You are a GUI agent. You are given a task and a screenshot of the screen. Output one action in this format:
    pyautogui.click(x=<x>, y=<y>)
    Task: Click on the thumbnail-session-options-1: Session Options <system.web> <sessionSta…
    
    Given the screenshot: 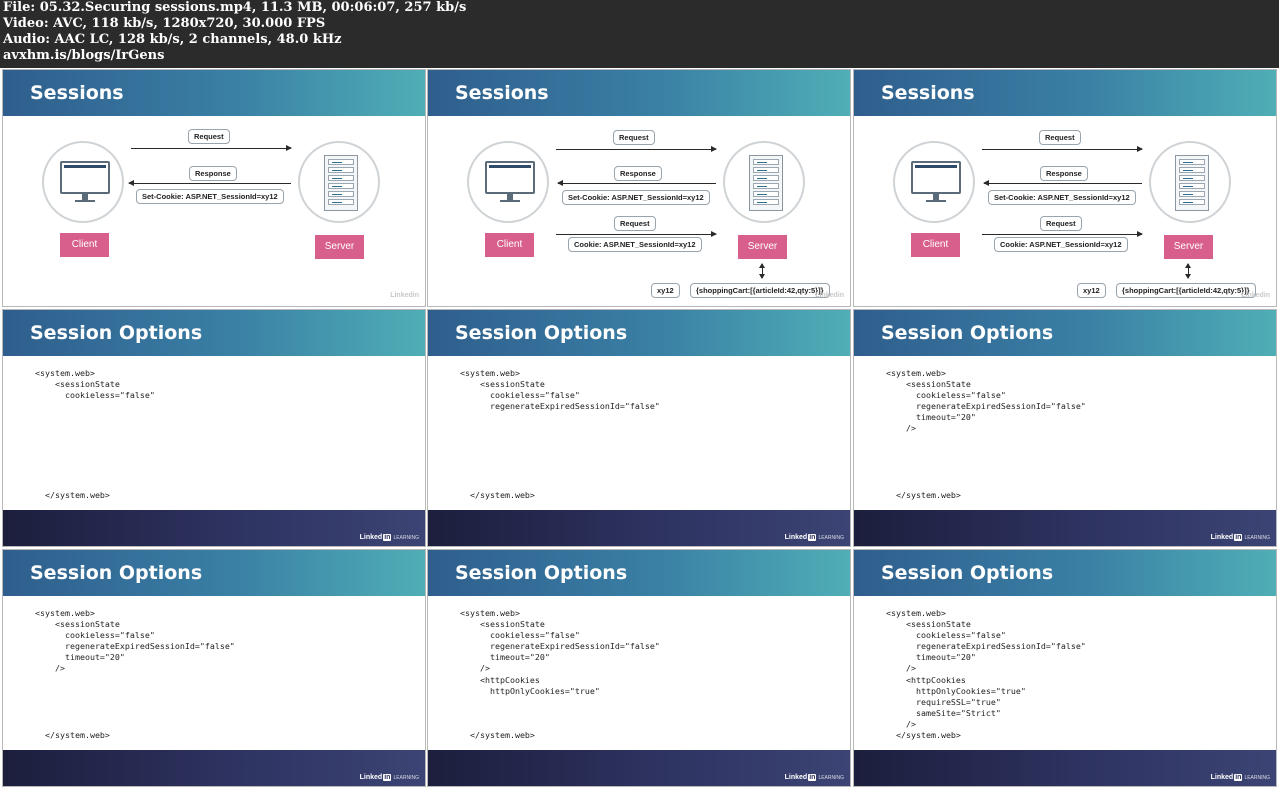 What is the action you would take?
    pyautogui.click(x=214, y=428)
    